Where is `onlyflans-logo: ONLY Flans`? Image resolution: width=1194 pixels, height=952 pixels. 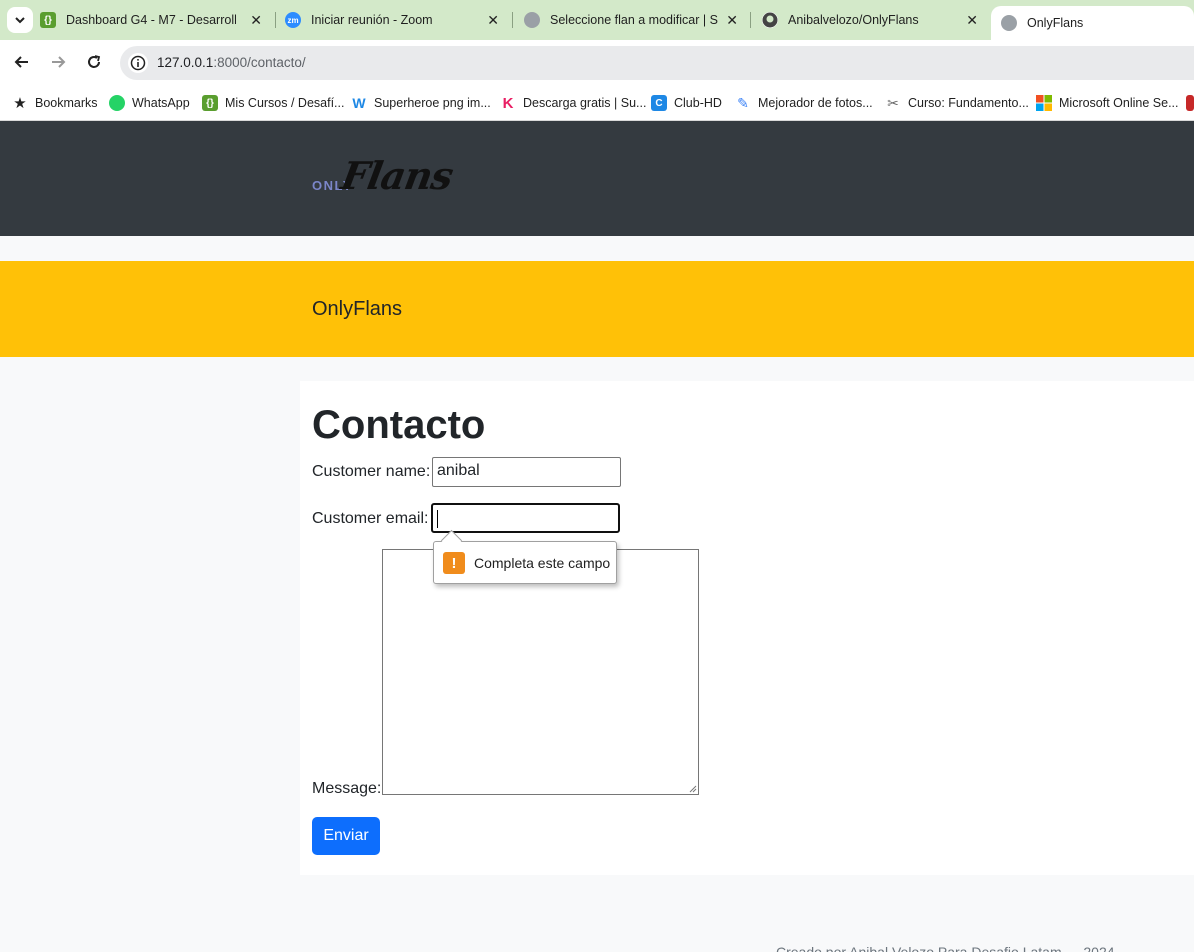
onlyflans-logo: ONLY Flans is located at coordinates (392, 178).